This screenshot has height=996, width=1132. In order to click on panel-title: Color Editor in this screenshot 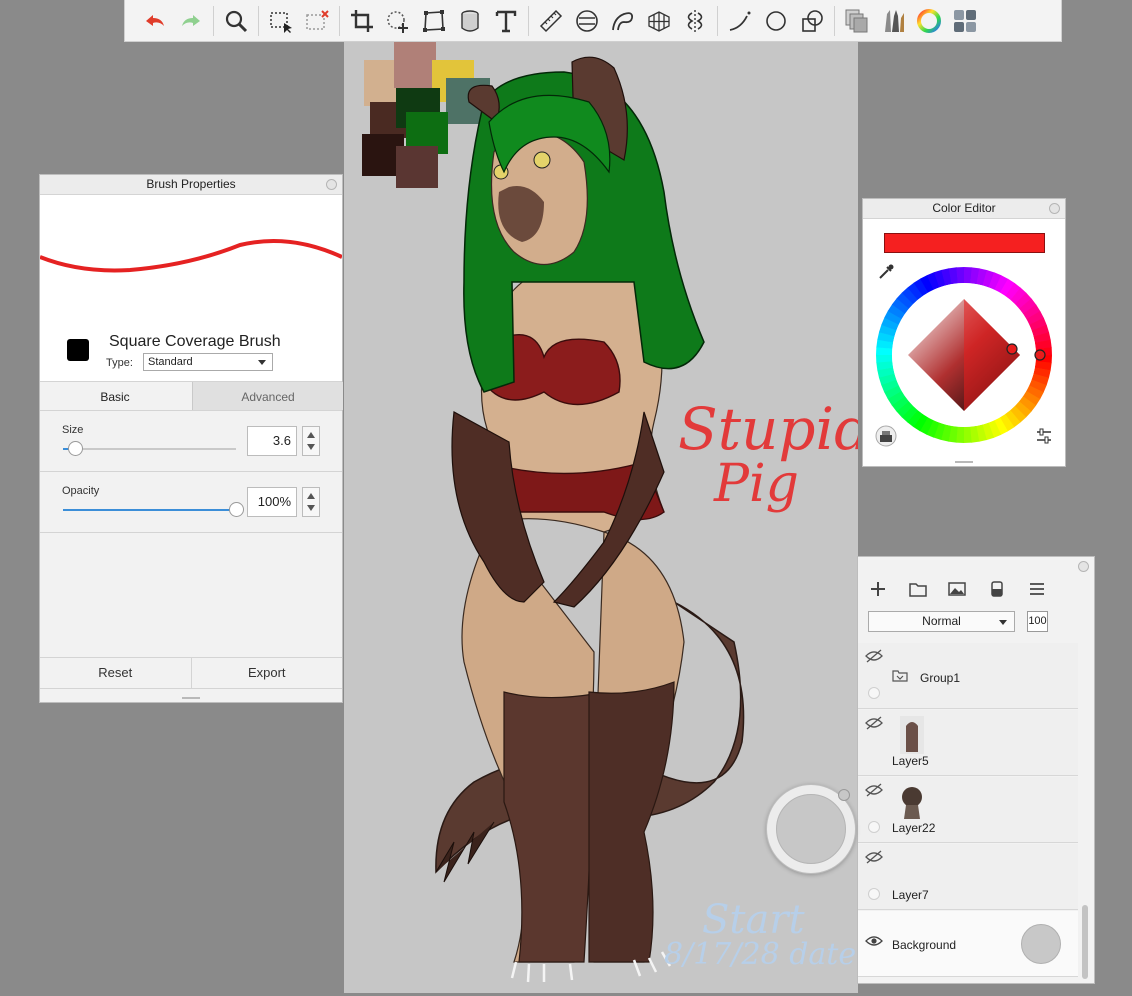, I will do `click(964, 209)`.